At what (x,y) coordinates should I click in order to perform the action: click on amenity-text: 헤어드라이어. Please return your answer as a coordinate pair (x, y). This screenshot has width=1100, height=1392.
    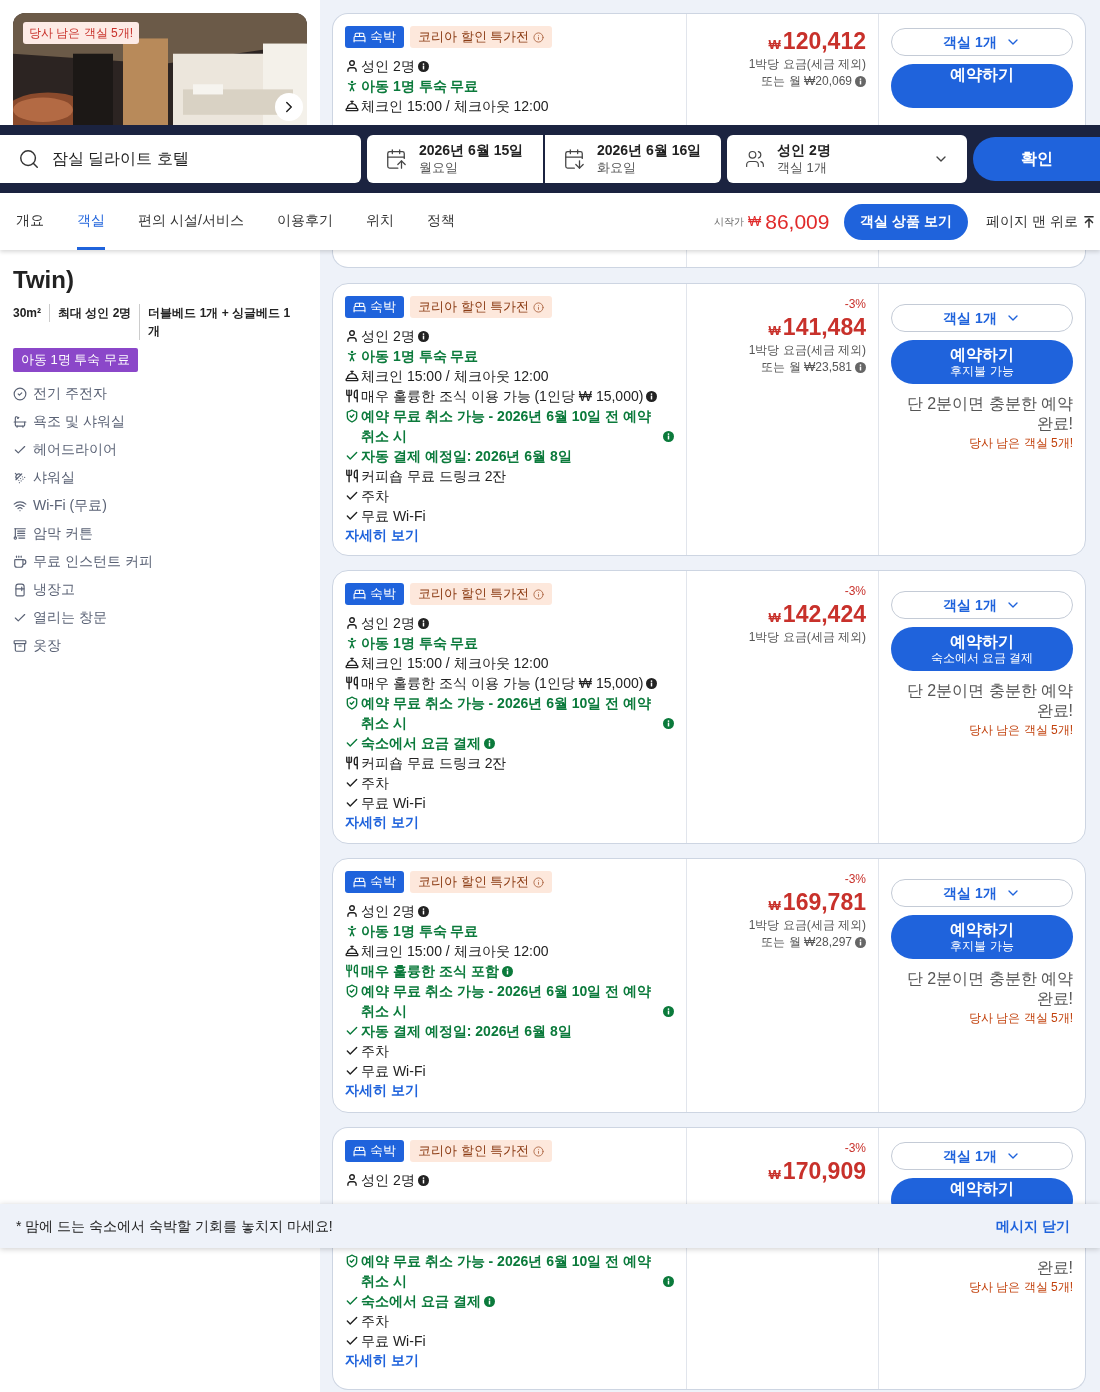
    Looking at the image, I should click on (75, 449).